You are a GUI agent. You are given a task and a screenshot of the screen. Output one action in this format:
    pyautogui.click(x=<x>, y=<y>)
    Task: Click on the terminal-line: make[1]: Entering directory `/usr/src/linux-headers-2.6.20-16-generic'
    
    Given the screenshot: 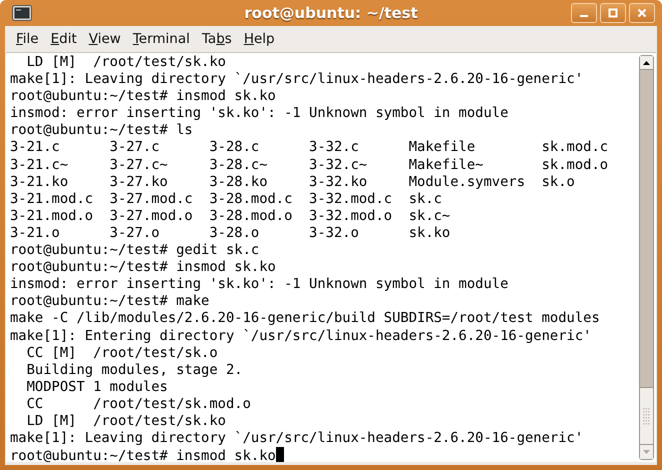 What is the action you would take?
    pyautogui.click(x=301, y=336)
    